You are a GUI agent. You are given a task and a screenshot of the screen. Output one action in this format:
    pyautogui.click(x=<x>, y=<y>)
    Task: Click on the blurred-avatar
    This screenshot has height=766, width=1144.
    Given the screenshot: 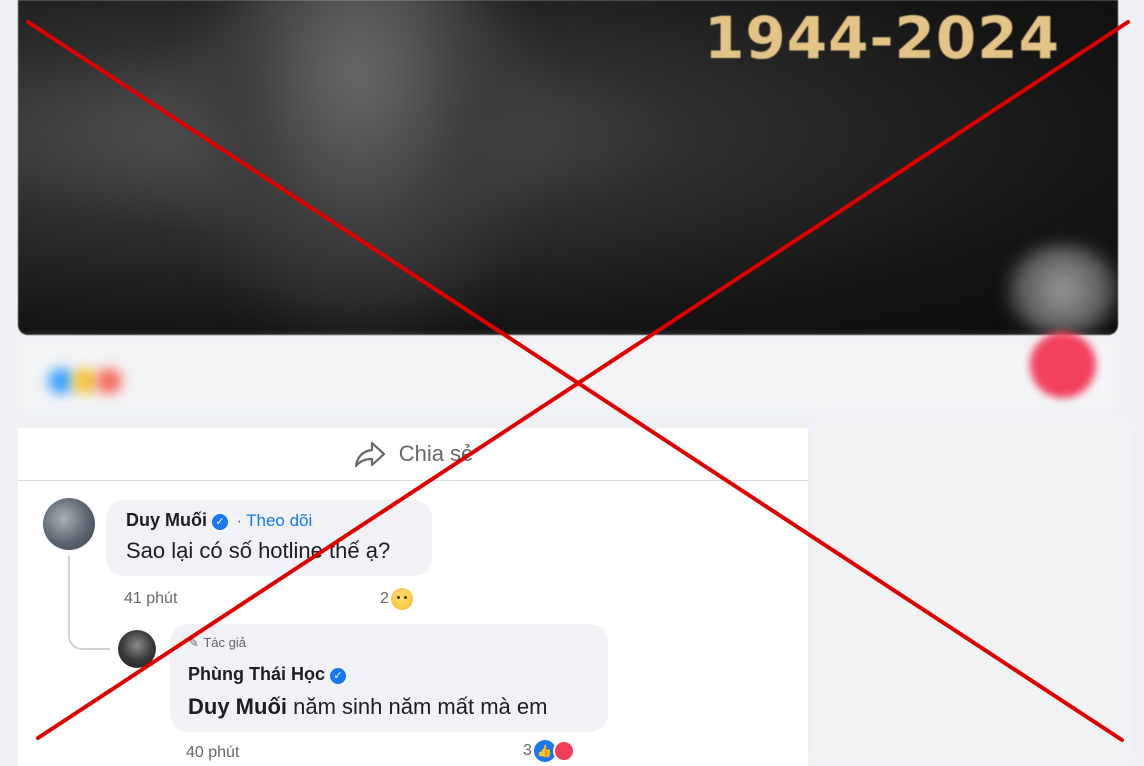 What is the action you would take?
    pyautogui.click(x=1063, y=290)
    